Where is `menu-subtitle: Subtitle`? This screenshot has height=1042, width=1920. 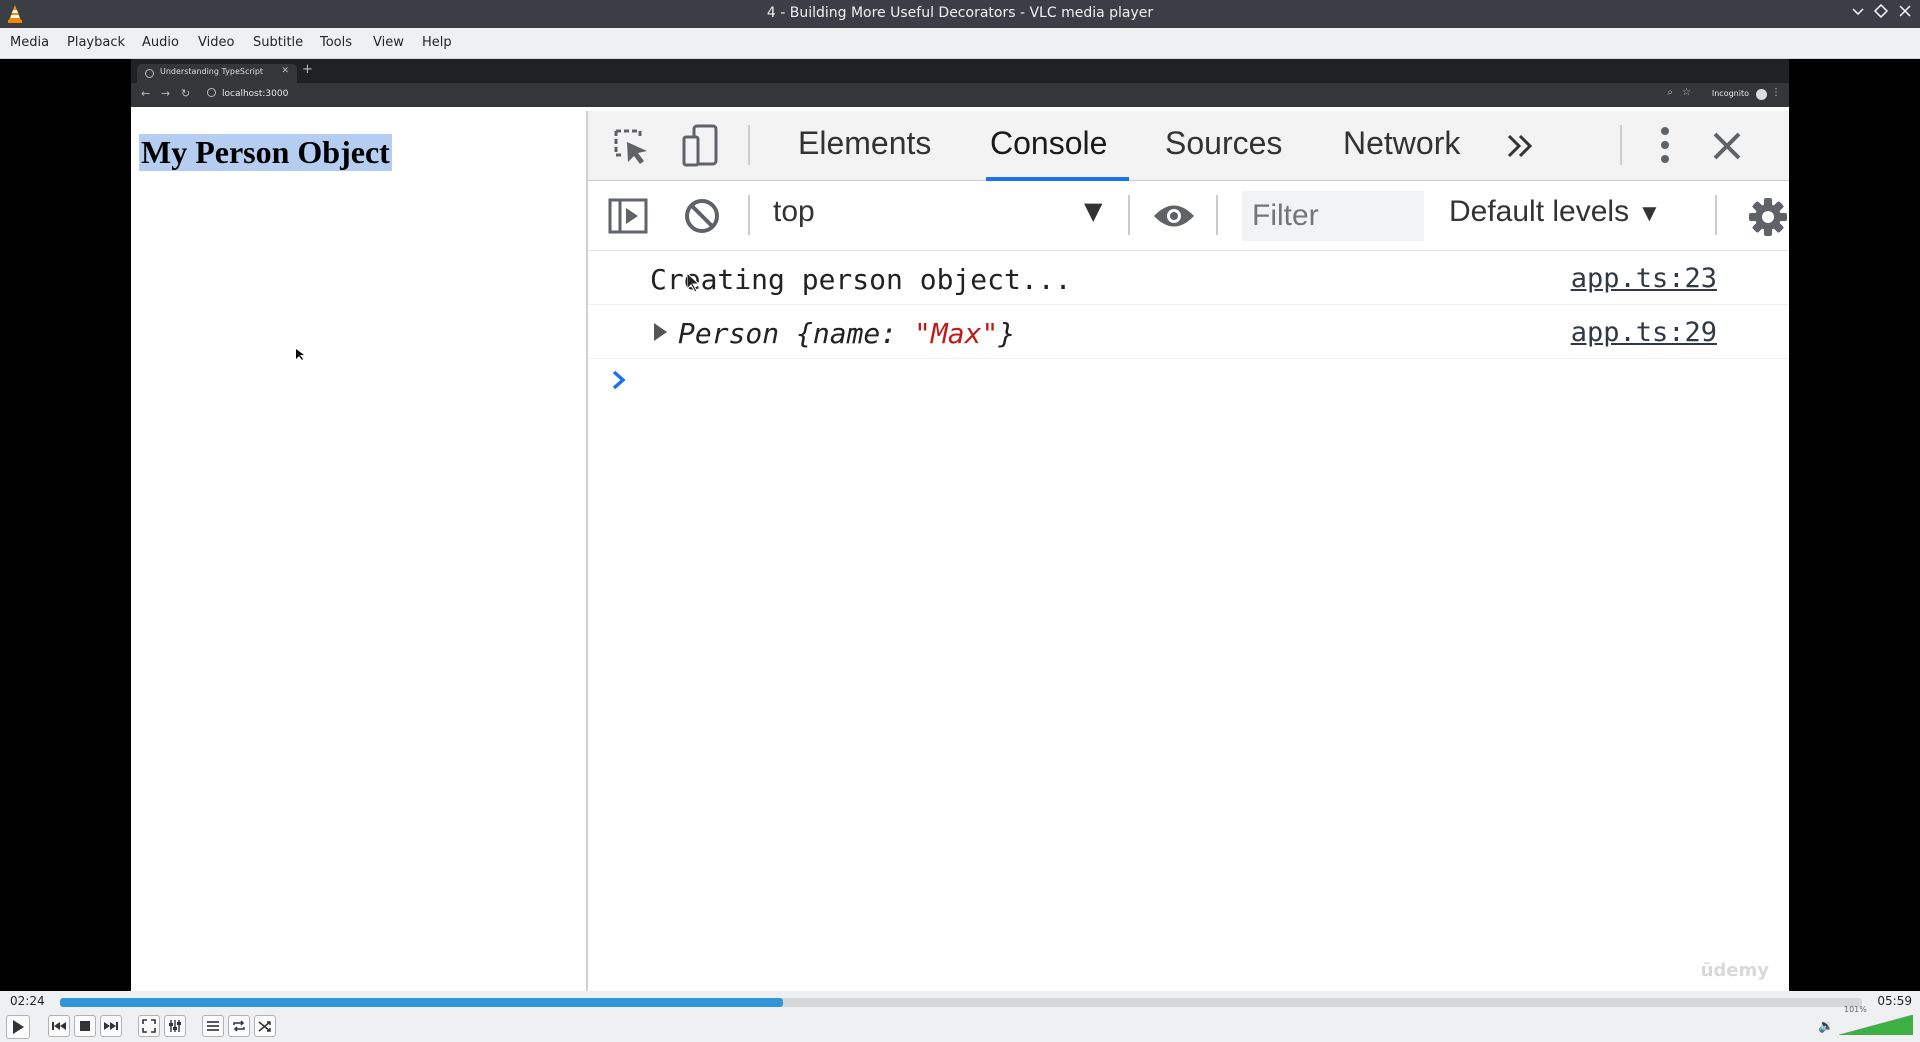 menu-subtitle: Subtitle is located at coordinates (278, 42).